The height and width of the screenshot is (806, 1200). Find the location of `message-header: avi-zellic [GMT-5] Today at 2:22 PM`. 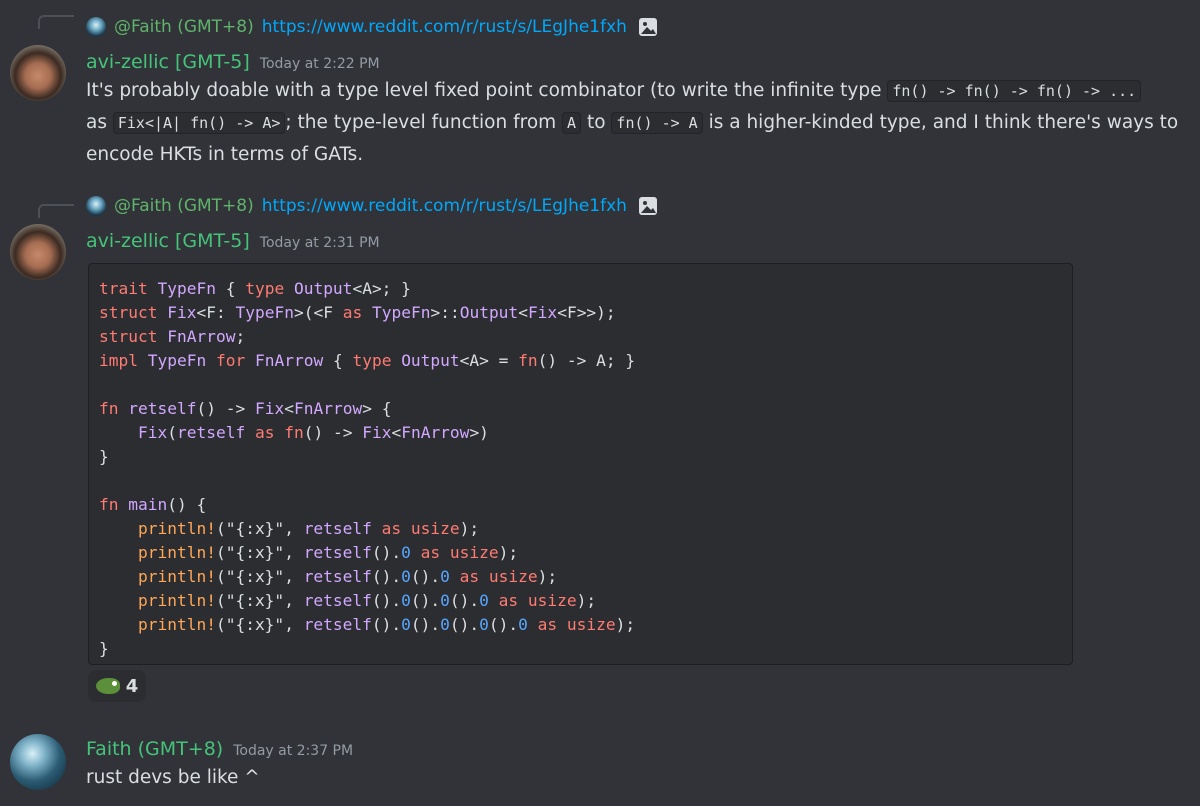

message-header: avi-zellic [GMT-5] Today at 2:22 PM is located at coordinates (233, 62).